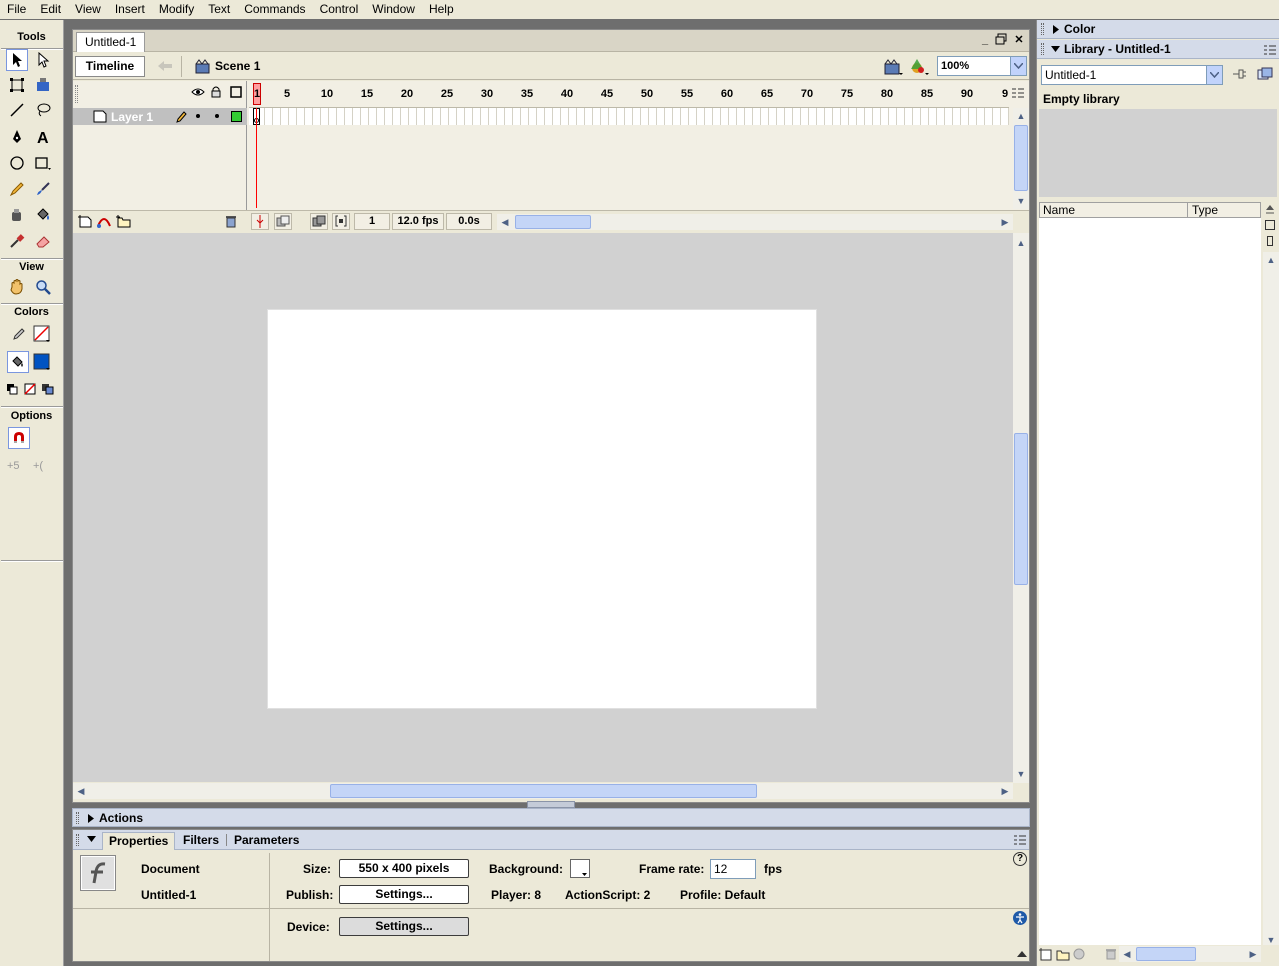 The image size is (1279, 966). Describe the element at coordinates (1270, 225) in the screenshot. I see `wide-state-icon` at that location.